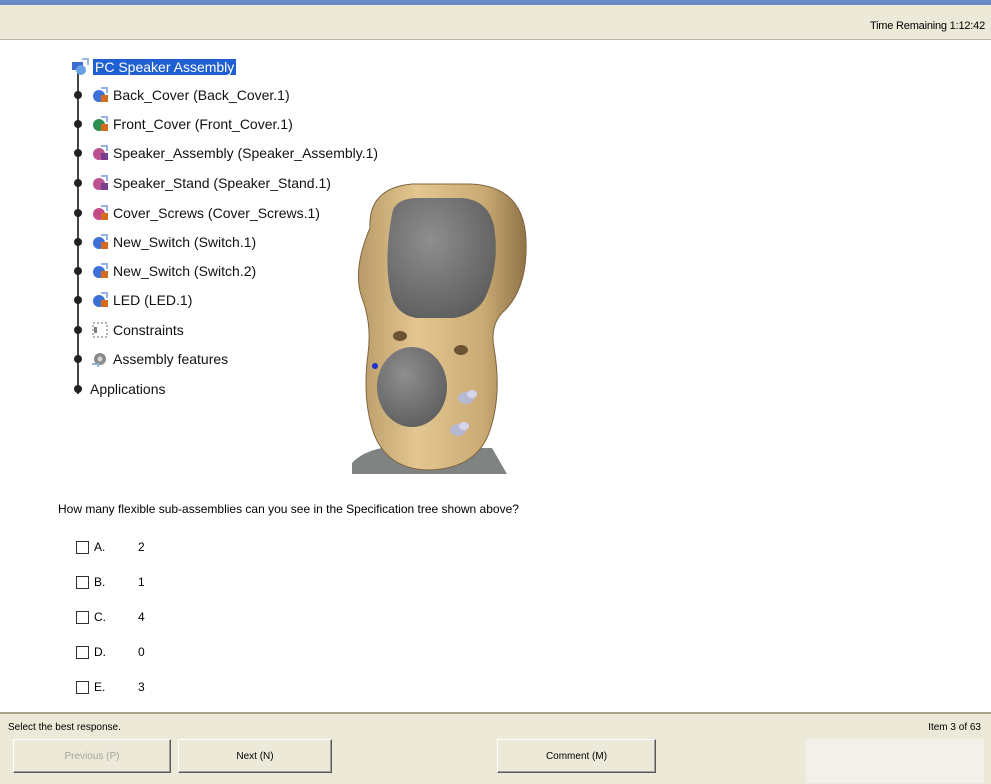  I want to click on tree-root-label: PC Speaker Assembly, so click(165, 67).